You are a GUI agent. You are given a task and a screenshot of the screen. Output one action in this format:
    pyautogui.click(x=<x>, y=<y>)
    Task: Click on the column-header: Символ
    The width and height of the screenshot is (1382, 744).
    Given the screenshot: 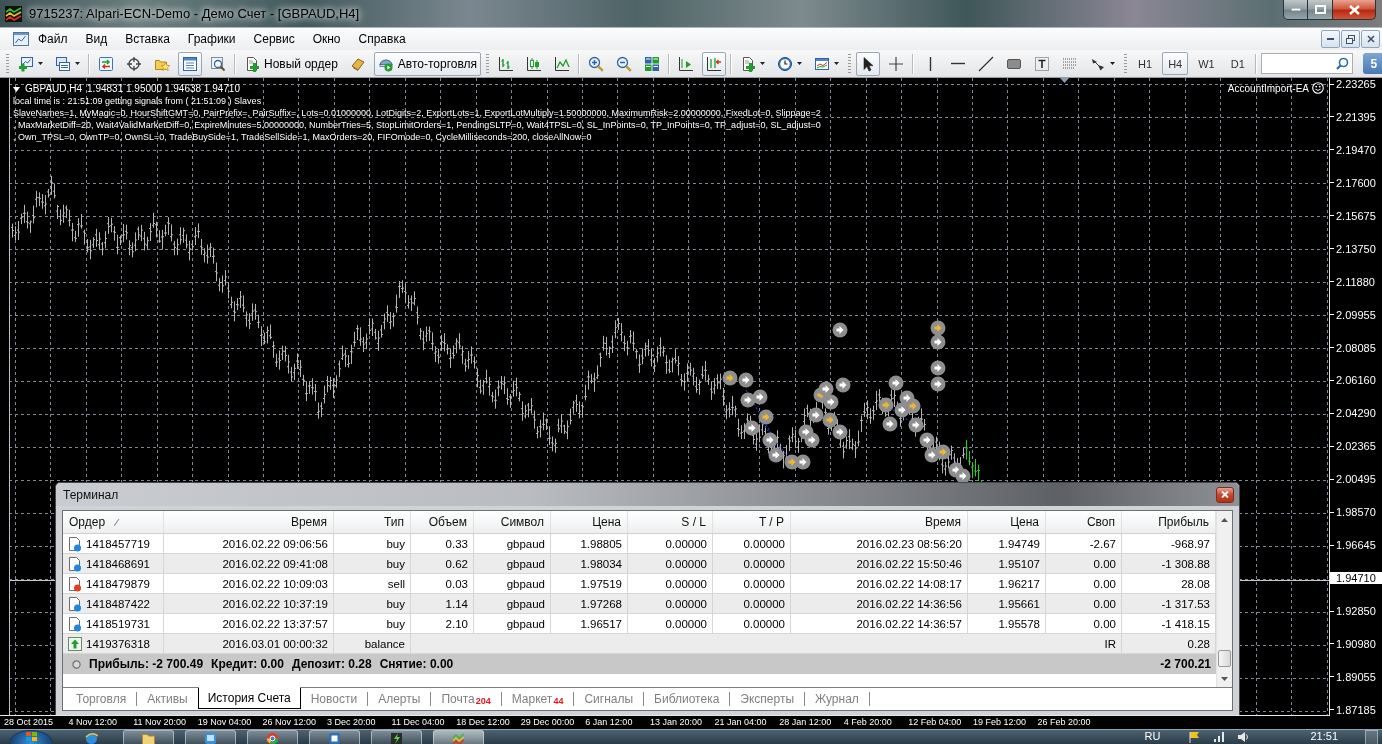 What is the action you would take?
    pyautogui.click(x=522, y=522)
    